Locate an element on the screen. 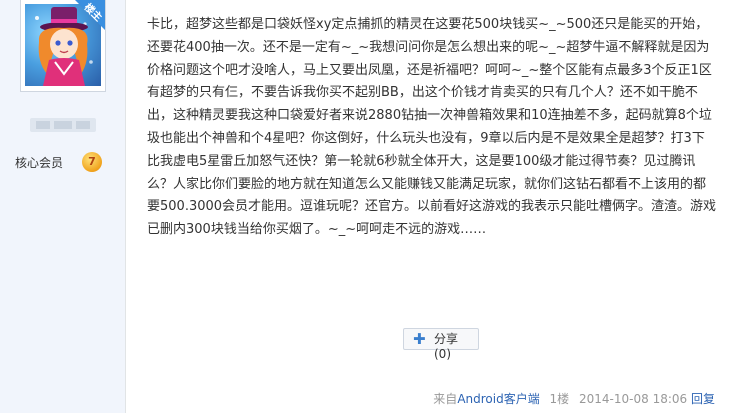 This screenshot has width=731, height=413. client-link: Android客户端 is located at coordinates (498, 399).